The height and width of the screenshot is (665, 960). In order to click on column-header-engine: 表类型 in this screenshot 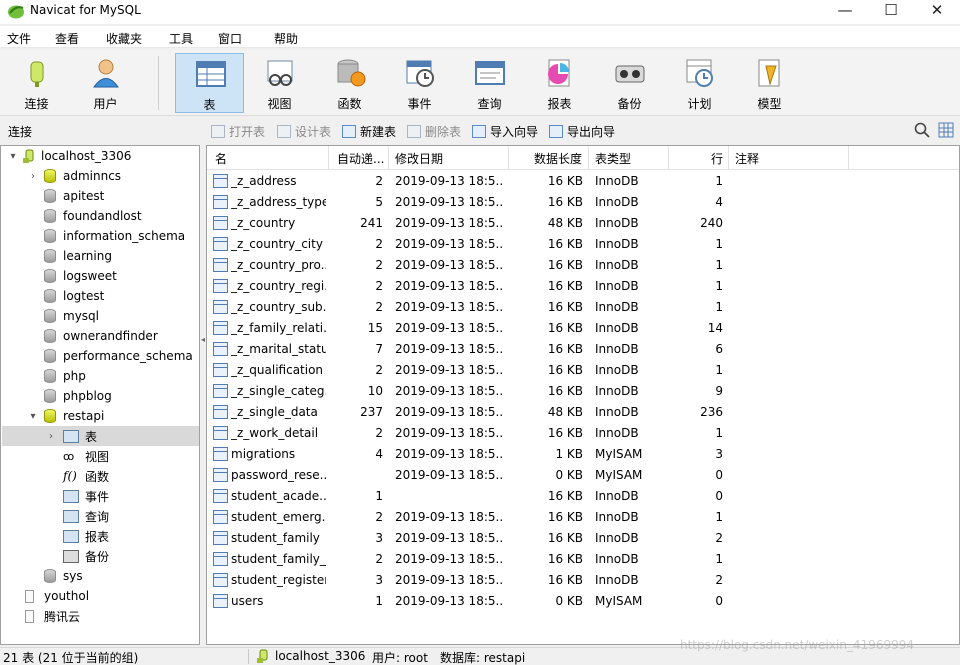, I will do `click(613, 158)`.